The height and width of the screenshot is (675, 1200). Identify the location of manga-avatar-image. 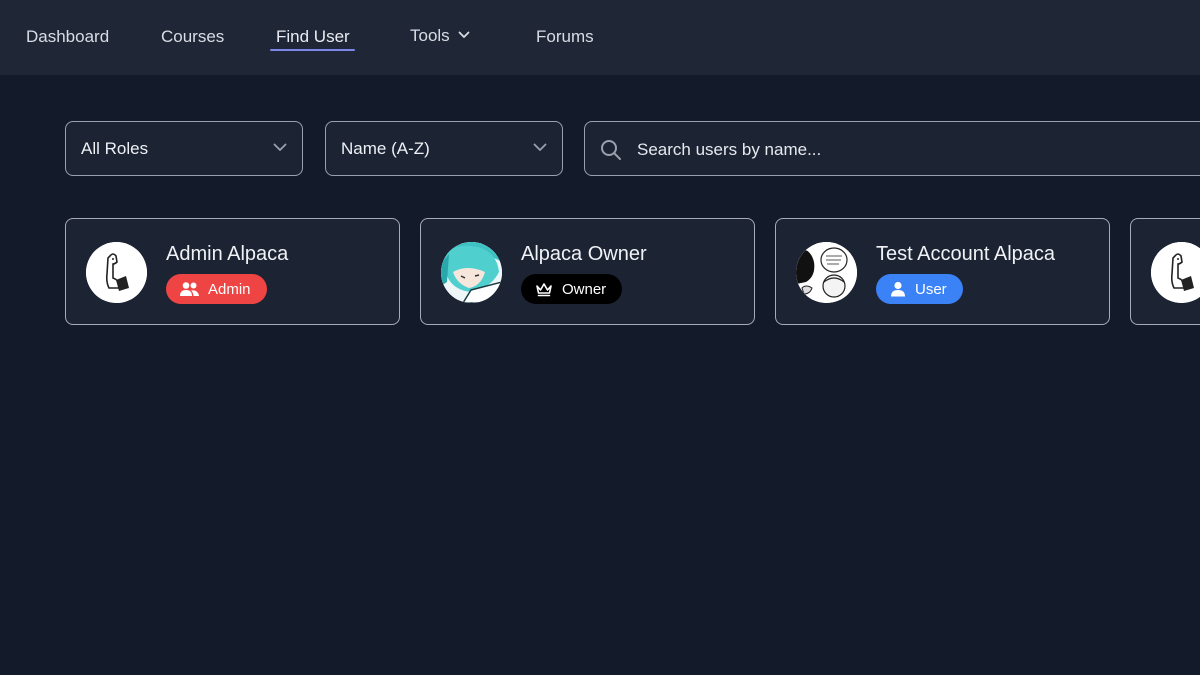
(826, 272).